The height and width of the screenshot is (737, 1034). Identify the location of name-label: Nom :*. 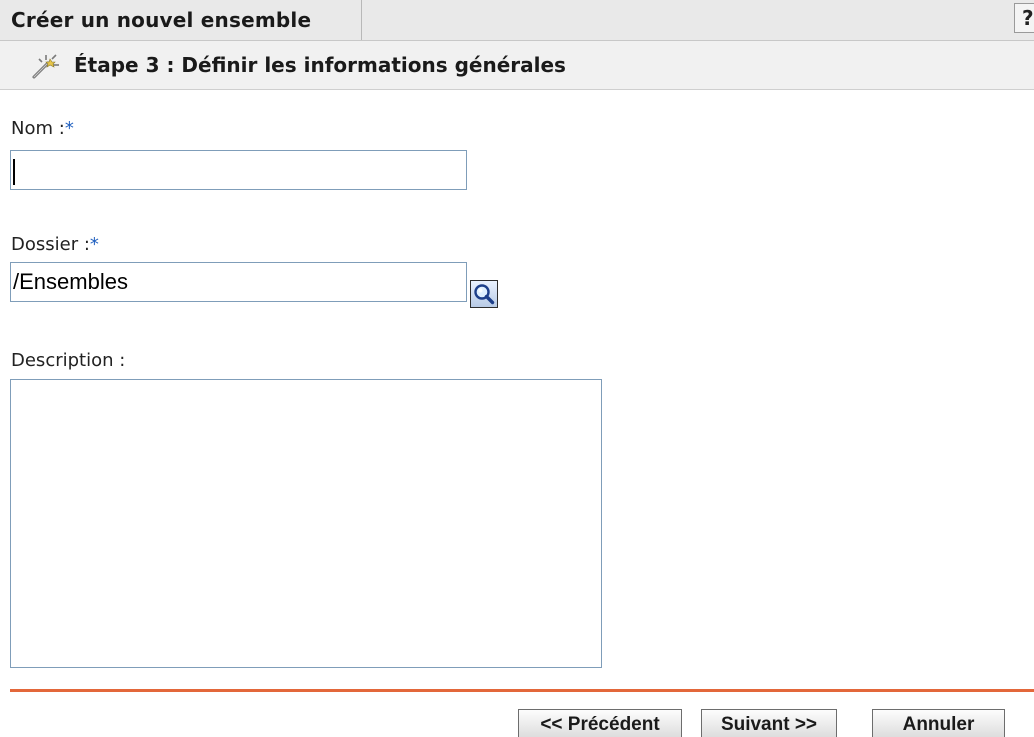
(42, 128).